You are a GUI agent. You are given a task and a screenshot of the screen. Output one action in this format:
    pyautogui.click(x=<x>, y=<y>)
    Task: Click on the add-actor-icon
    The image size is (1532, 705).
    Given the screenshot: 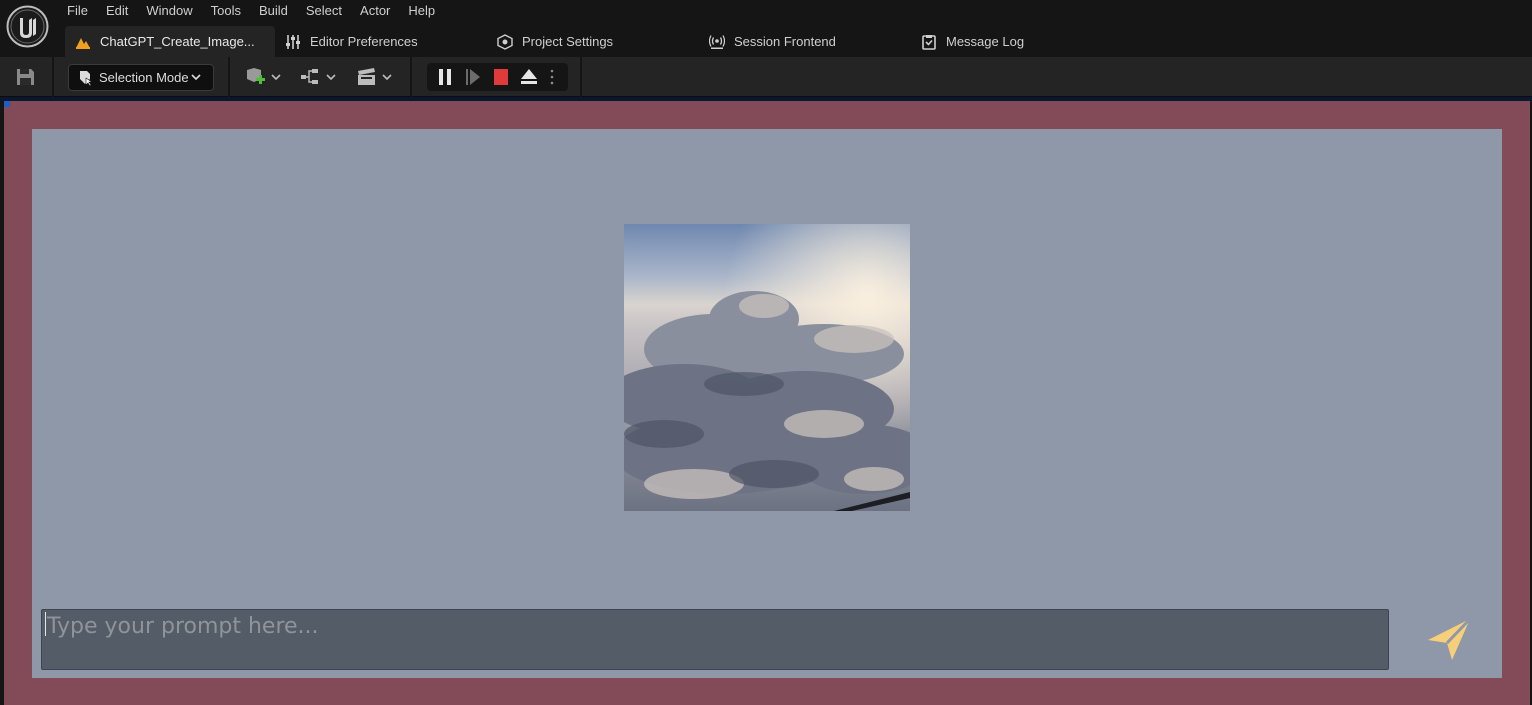 What is the action you would take?
    pyautogui.click(x=256, y=76)
    